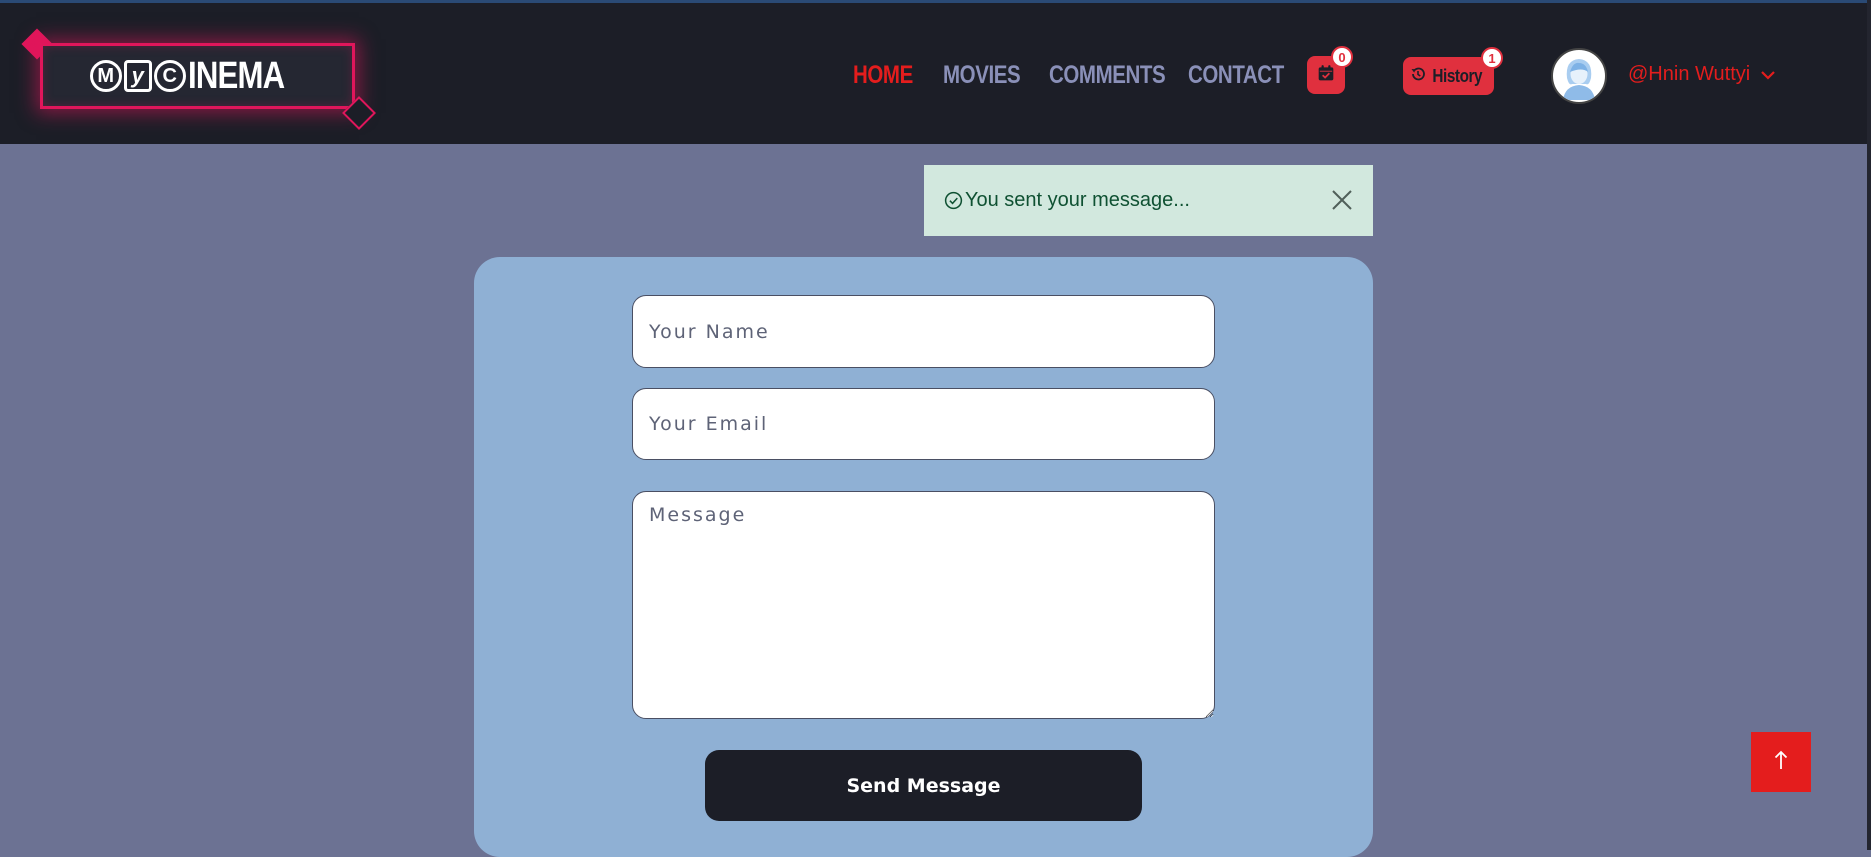 The width and height of the screenshot is (1871, 857). I want to click on logo-frame: M y C INEMA, so click(197, 76).